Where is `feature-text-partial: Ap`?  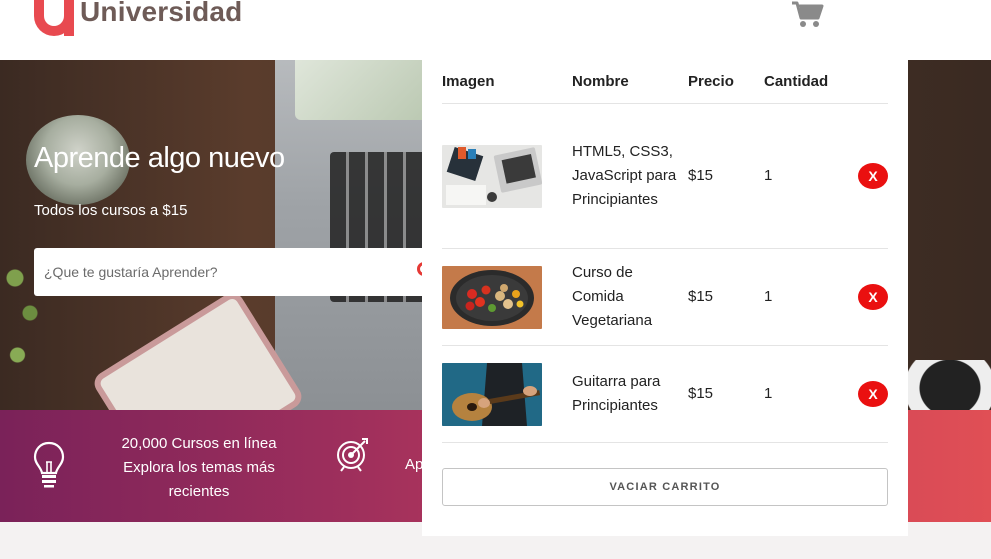
feature-text-partial: Ap is located at coordinates (414, 464).